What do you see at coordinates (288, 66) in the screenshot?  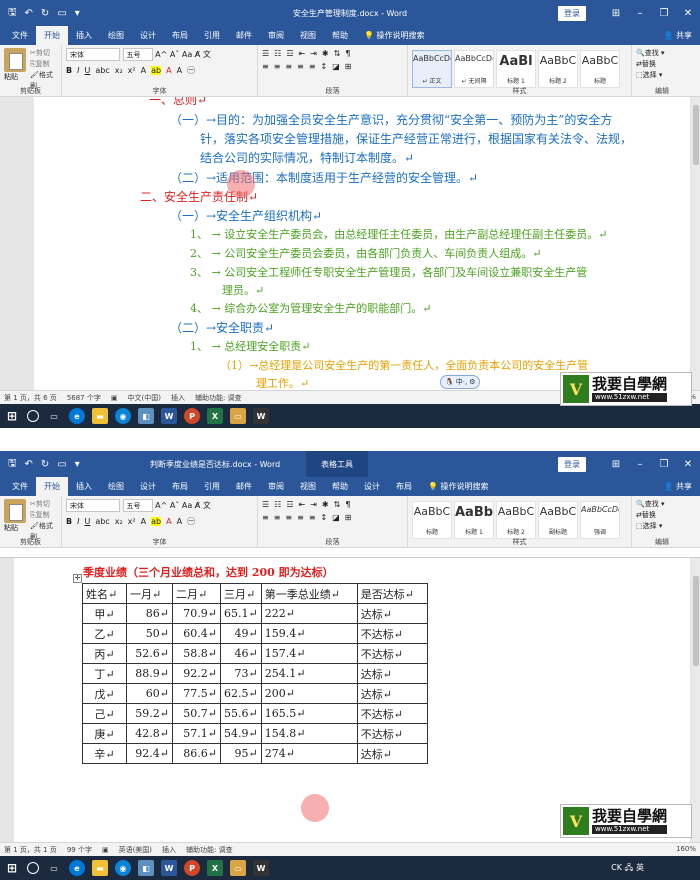 I see `align-right-icon: ≡` at bounding box center [288, 66].